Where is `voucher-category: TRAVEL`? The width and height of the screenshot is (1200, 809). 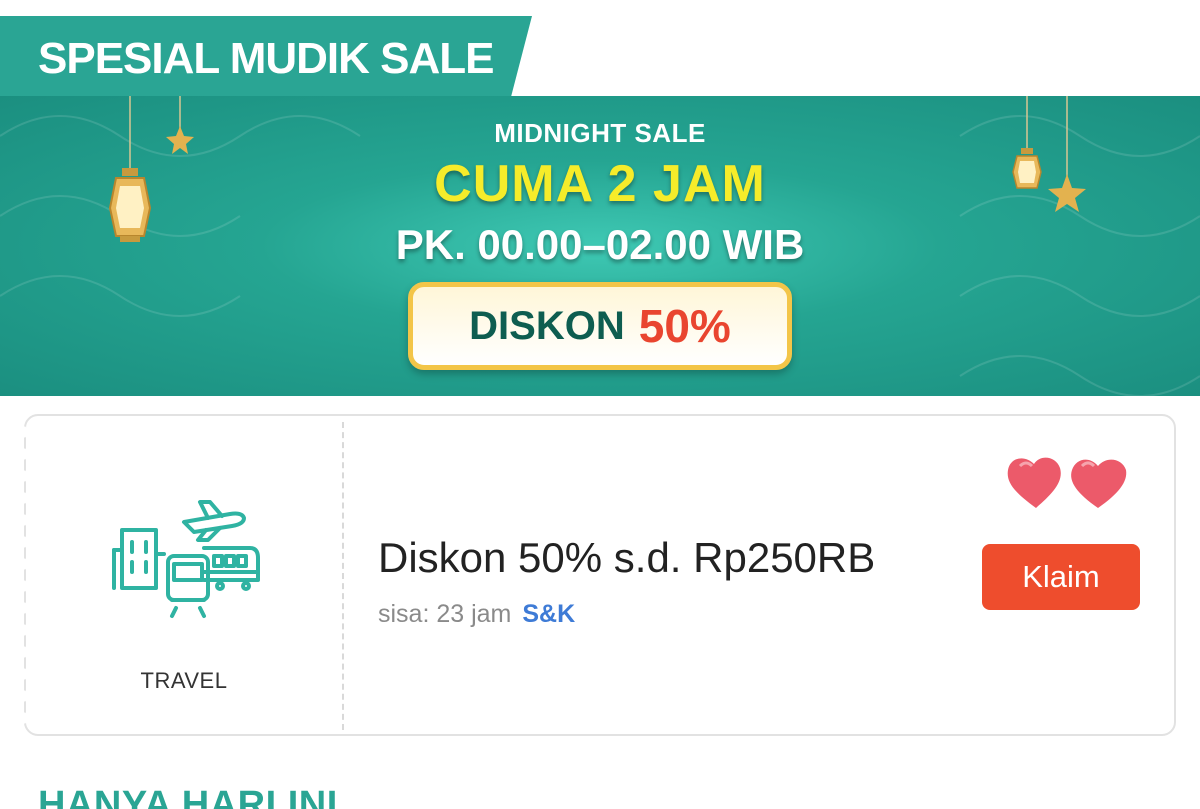
voucher-category: TRAVEL is located at coordinates (184, 680).